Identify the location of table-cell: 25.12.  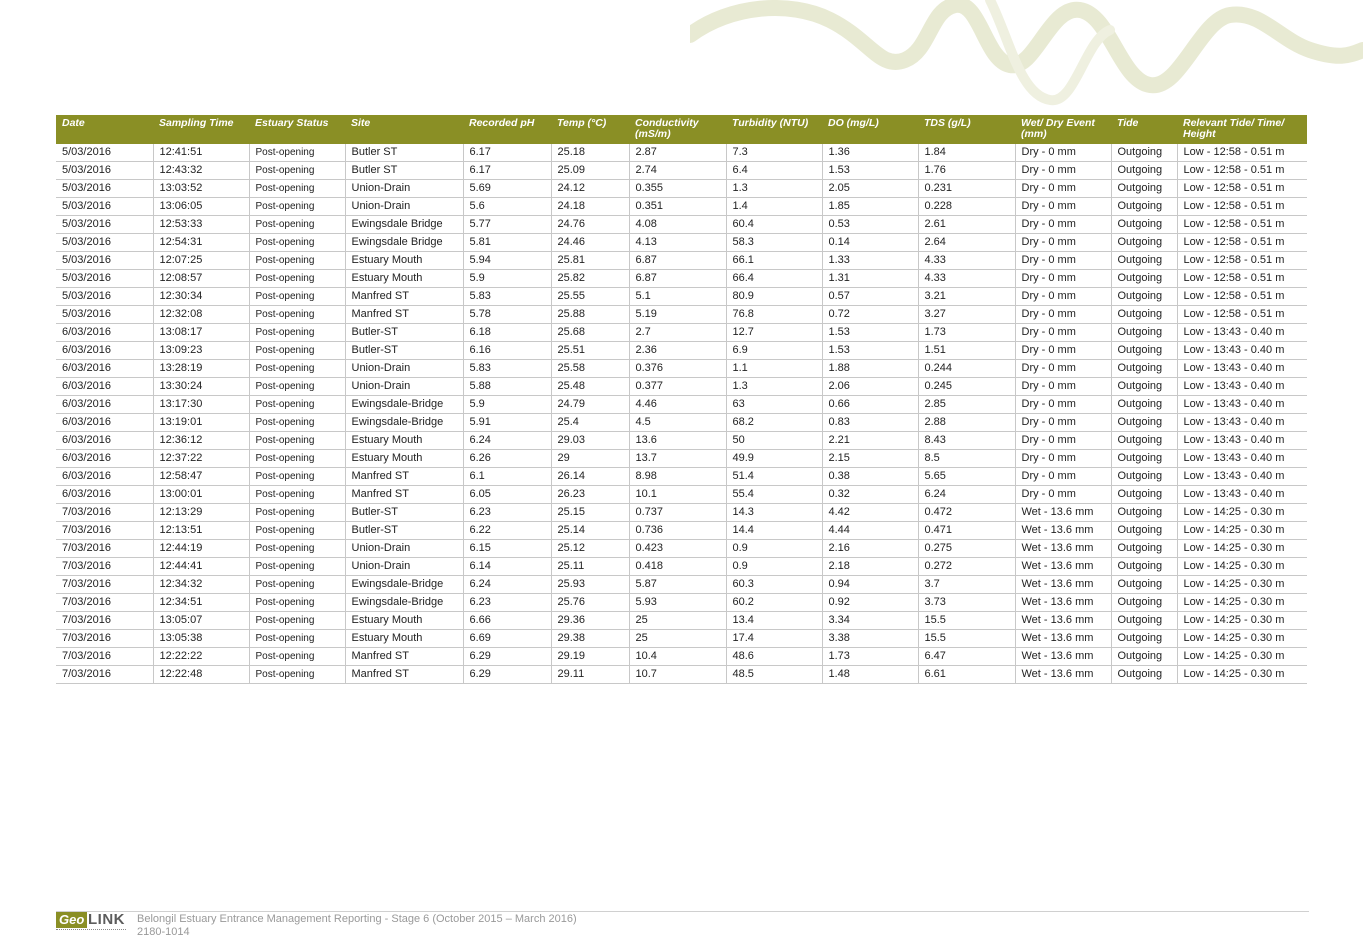
(589, 548).